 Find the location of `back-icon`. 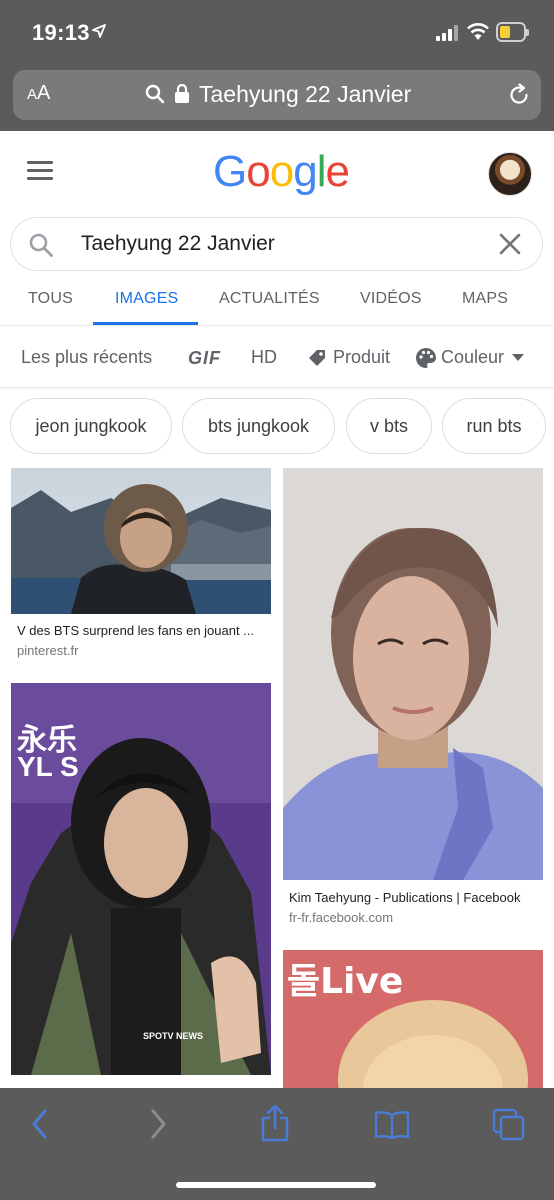

back-icon is located at coordinates (40, 1124).